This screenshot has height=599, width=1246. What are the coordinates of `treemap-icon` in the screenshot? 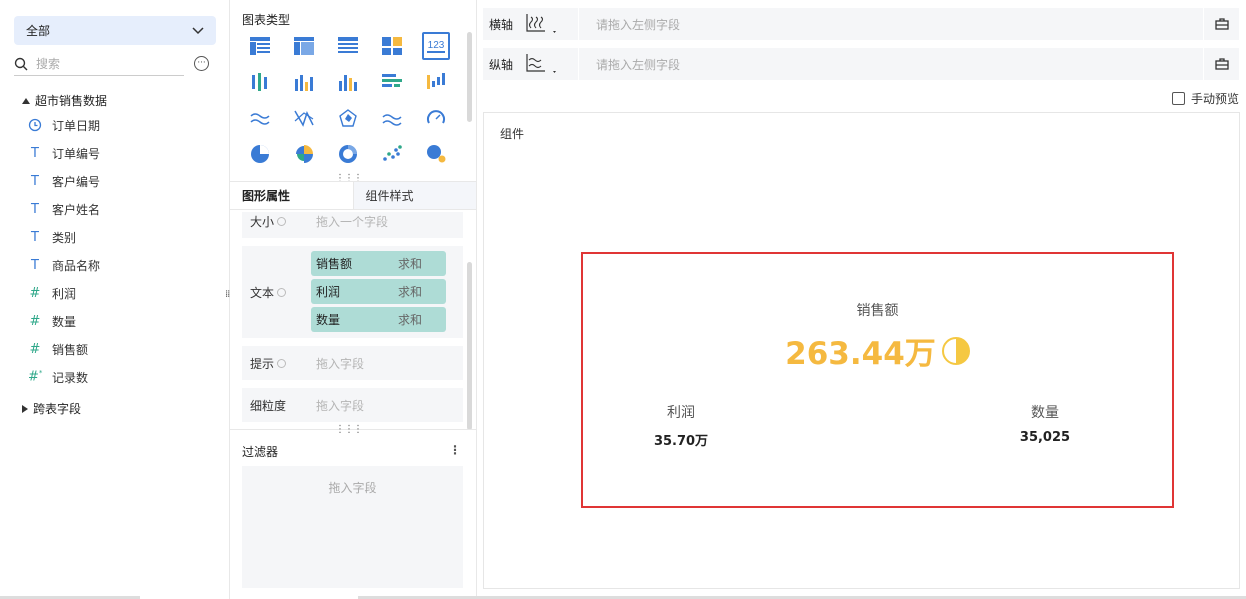 It's located at (392, 46).